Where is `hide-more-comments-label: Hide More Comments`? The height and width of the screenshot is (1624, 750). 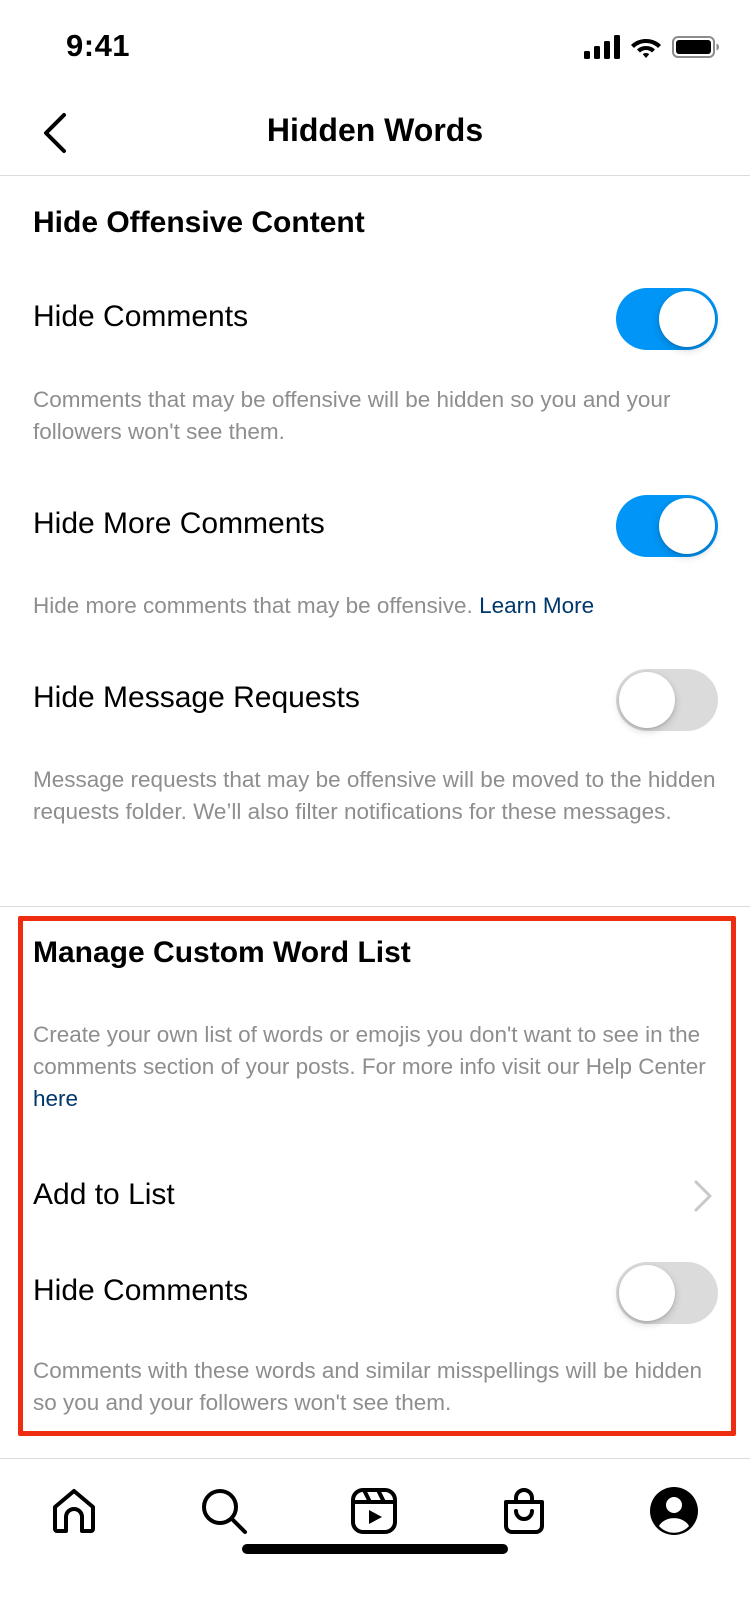 hide-more-comments-label: Hide More Comments is located at coordinates (179, 523).